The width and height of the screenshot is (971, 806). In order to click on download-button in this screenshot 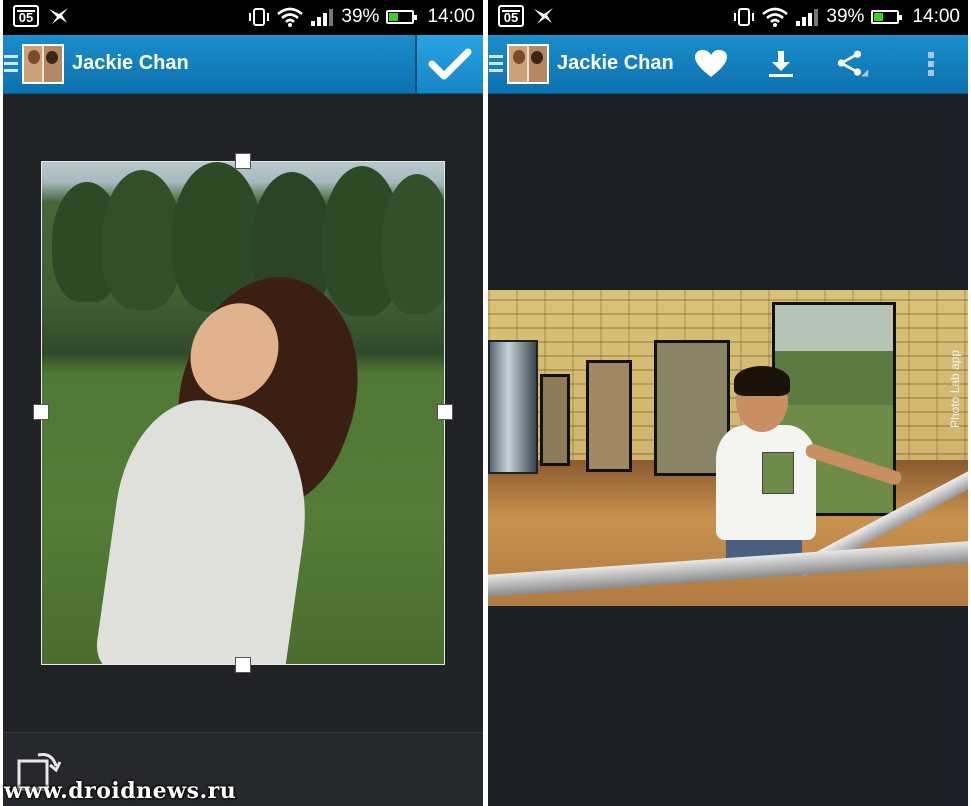, I will do `click(781, 64)`.